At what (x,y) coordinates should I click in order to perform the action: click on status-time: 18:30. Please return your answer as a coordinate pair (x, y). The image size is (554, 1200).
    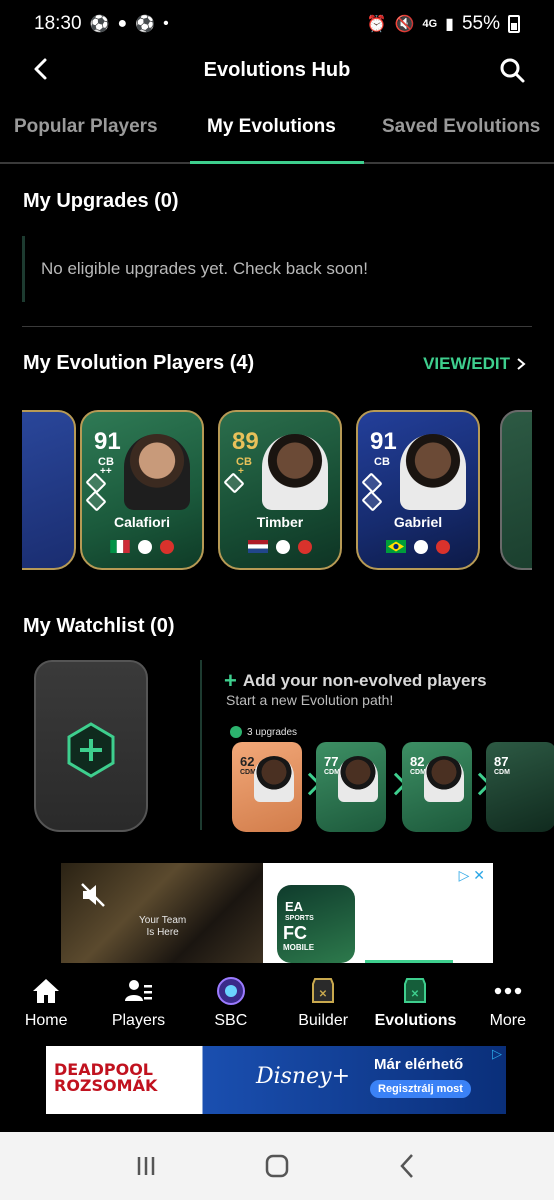
    Looking at the image, I should click on (58, 23).